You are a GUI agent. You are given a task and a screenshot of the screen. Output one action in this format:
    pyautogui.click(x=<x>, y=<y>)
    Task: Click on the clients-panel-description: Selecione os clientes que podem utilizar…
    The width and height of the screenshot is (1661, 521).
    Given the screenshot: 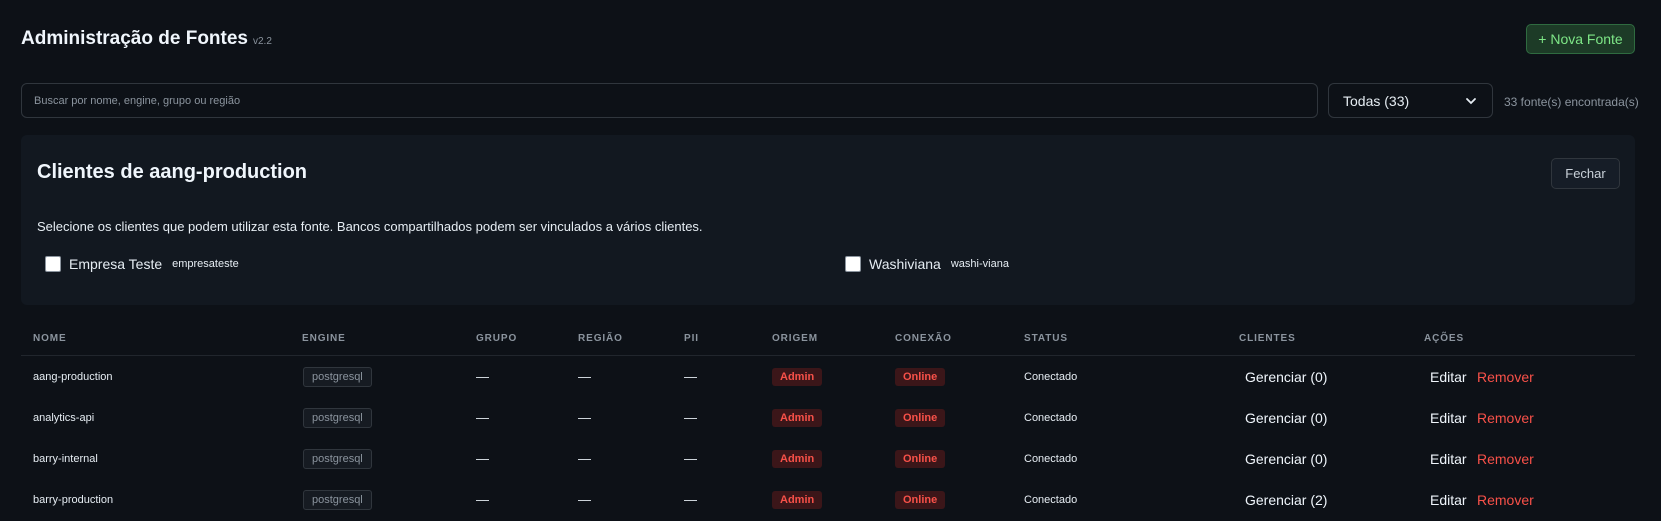 What is the action you would take?
    pyautogui.click(x=370, y=226)
    